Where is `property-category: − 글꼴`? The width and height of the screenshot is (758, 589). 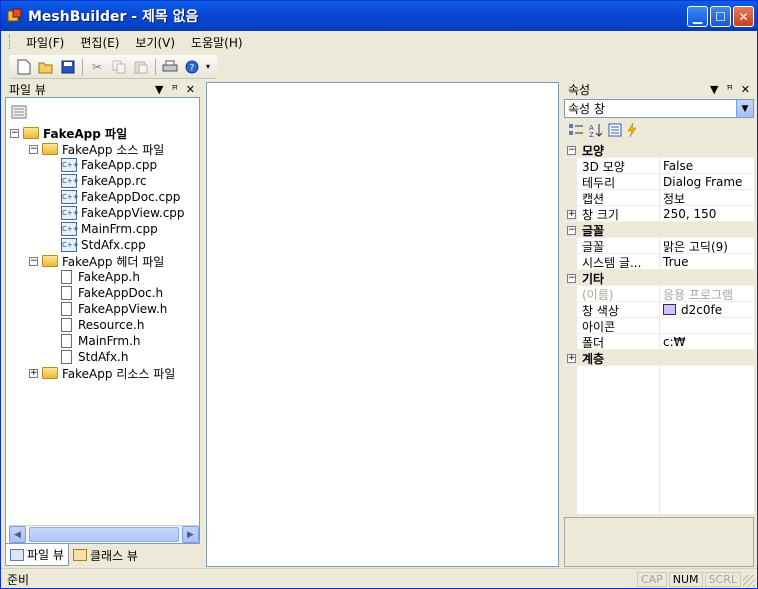 property-category: − 글꼴 is located at coordinates (659, 230).